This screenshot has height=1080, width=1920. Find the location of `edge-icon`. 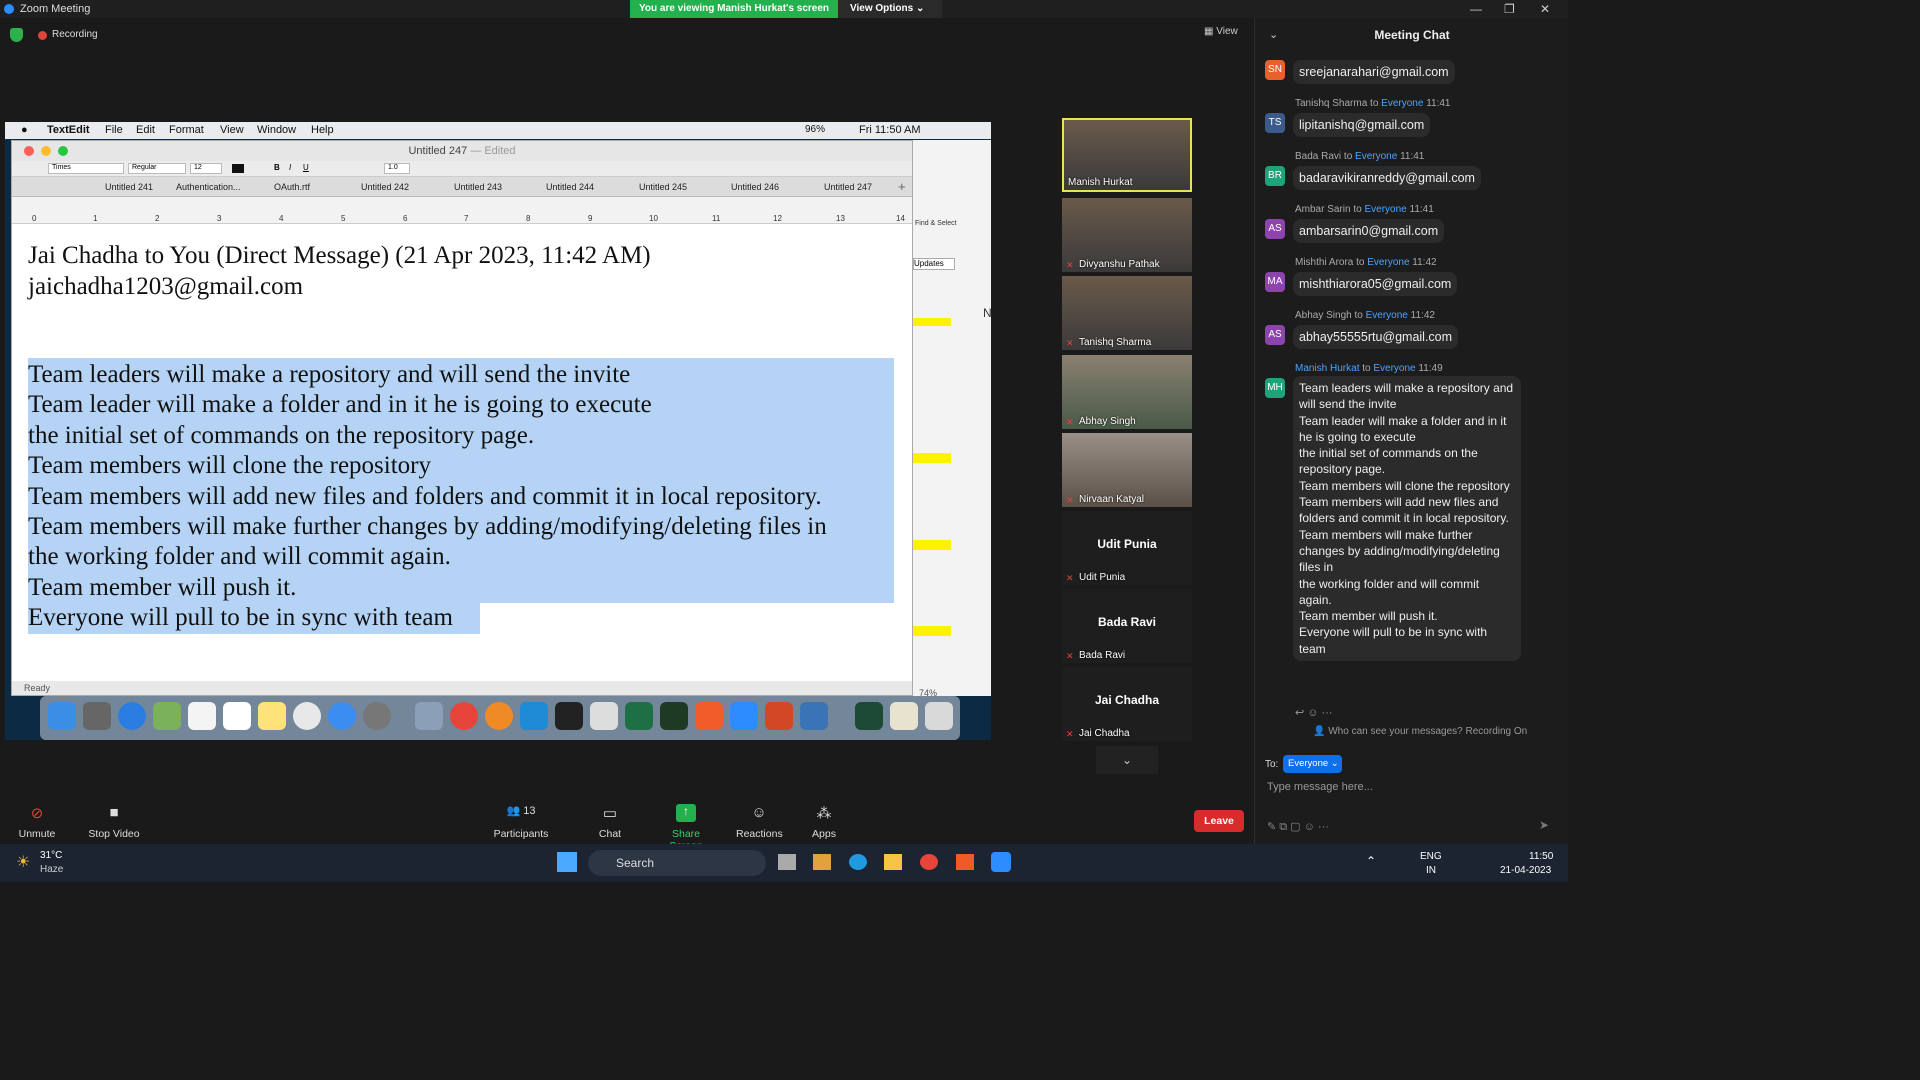

edge-icon is located at coordinates (858, 862).